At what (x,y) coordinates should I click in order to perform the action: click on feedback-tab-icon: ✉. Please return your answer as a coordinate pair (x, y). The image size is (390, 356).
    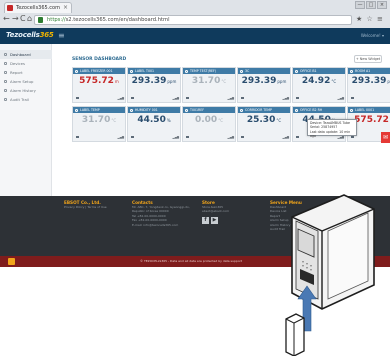
    Looking at the image, I should click on (385, 137).